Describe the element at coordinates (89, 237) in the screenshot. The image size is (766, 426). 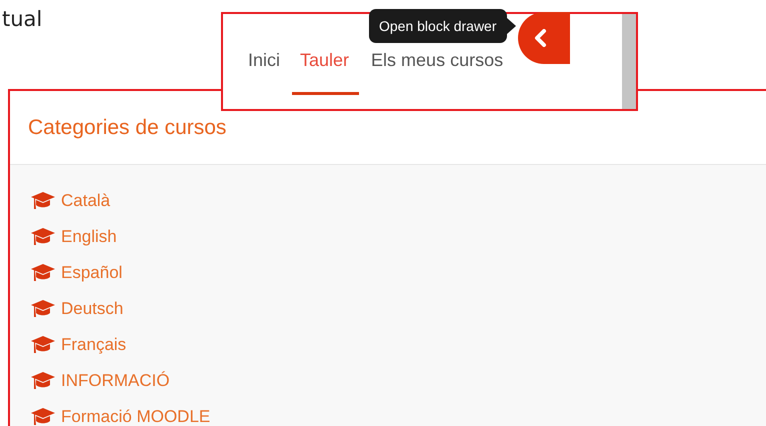
I see `category-link: English` at that location.